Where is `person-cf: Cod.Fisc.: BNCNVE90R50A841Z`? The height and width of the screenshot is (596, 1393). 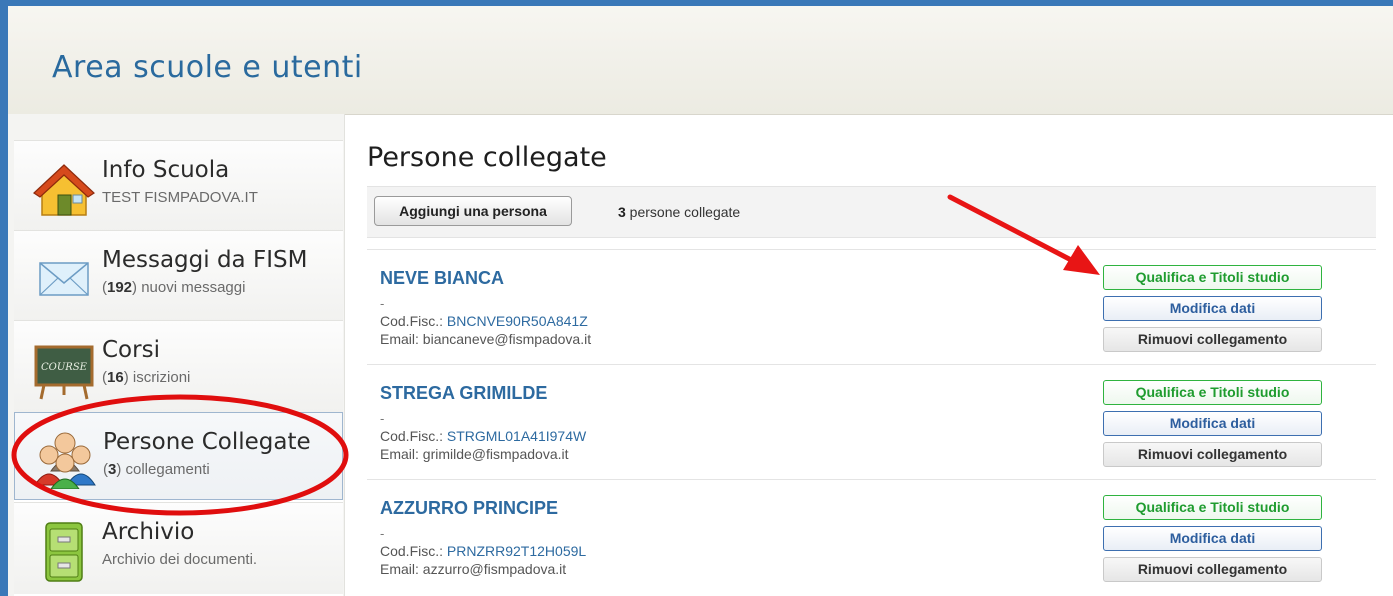 person-cf: Cod.Fisc.: BNCNVE90R50A841Z is located at coordinates (484, 321).